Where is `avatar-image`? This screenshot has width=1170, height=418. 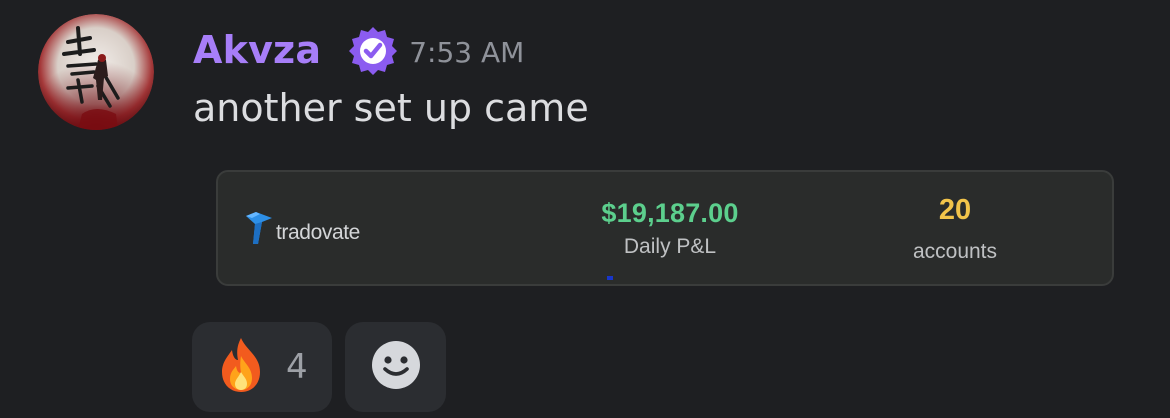
avatar-image is located at coordinates (96, 72).